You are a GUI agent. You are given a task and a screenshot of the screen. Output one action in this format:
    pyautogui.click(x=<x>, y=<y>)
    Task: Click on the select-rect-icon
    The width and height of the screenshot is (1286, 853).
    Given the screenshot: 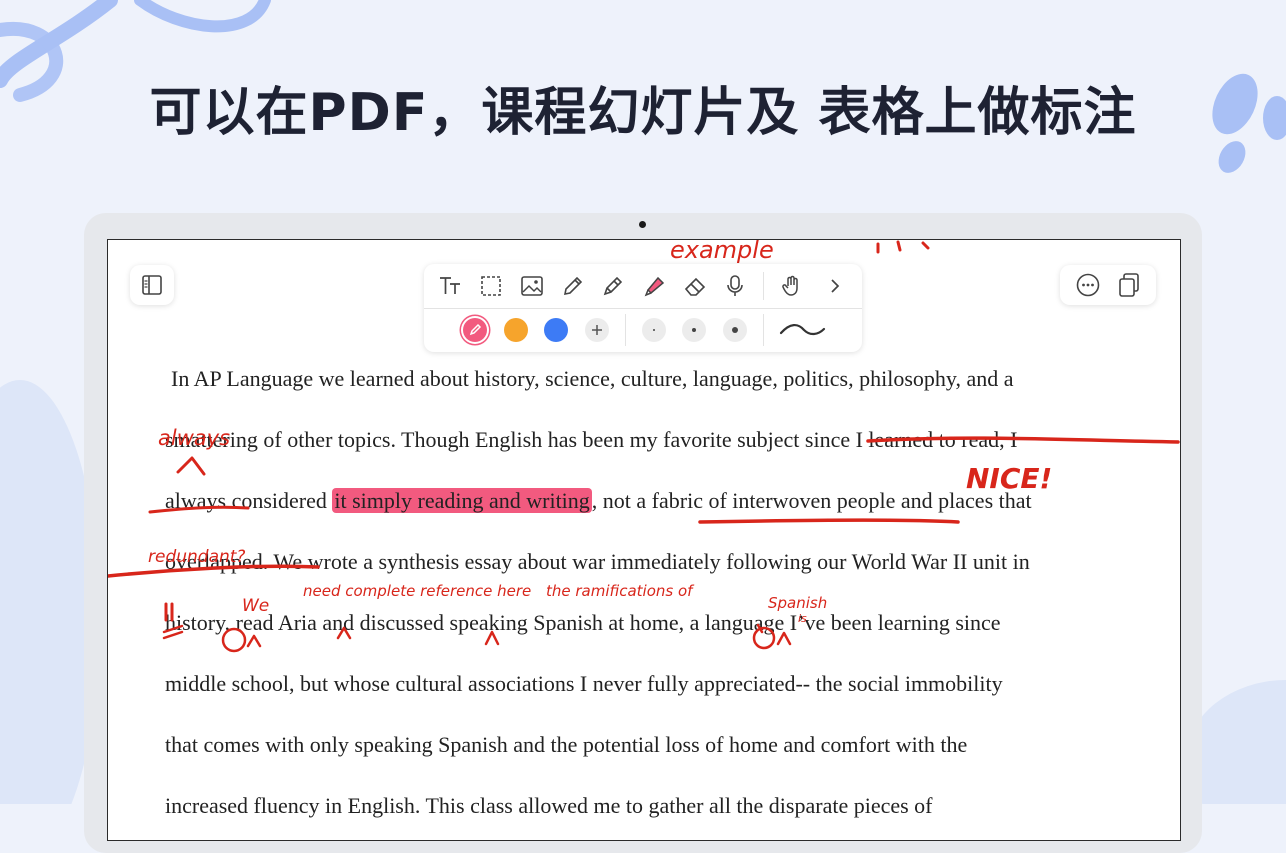 What is the action you would take?
    pyautogui.click(x=491, y=286)
    